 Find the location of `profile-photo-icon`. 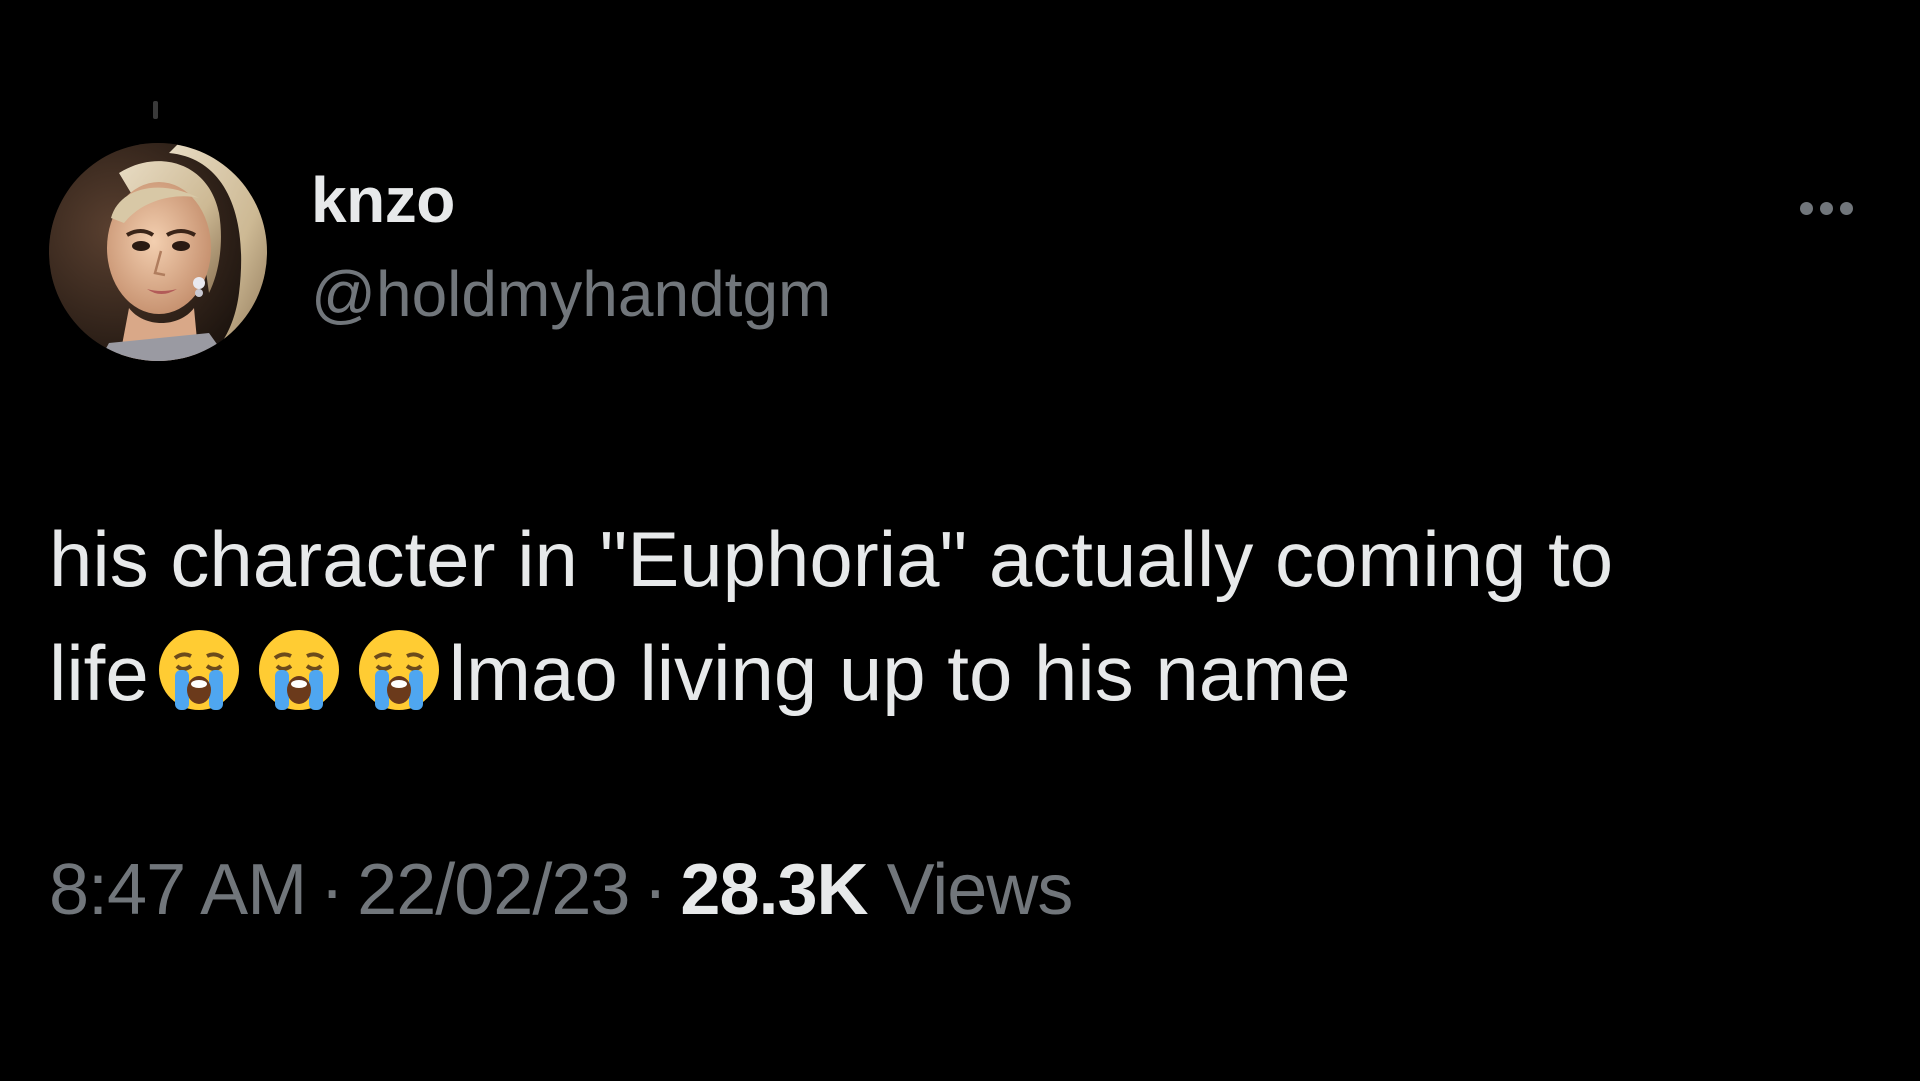

profile-photo-icon is located at coordinates (158, 252).